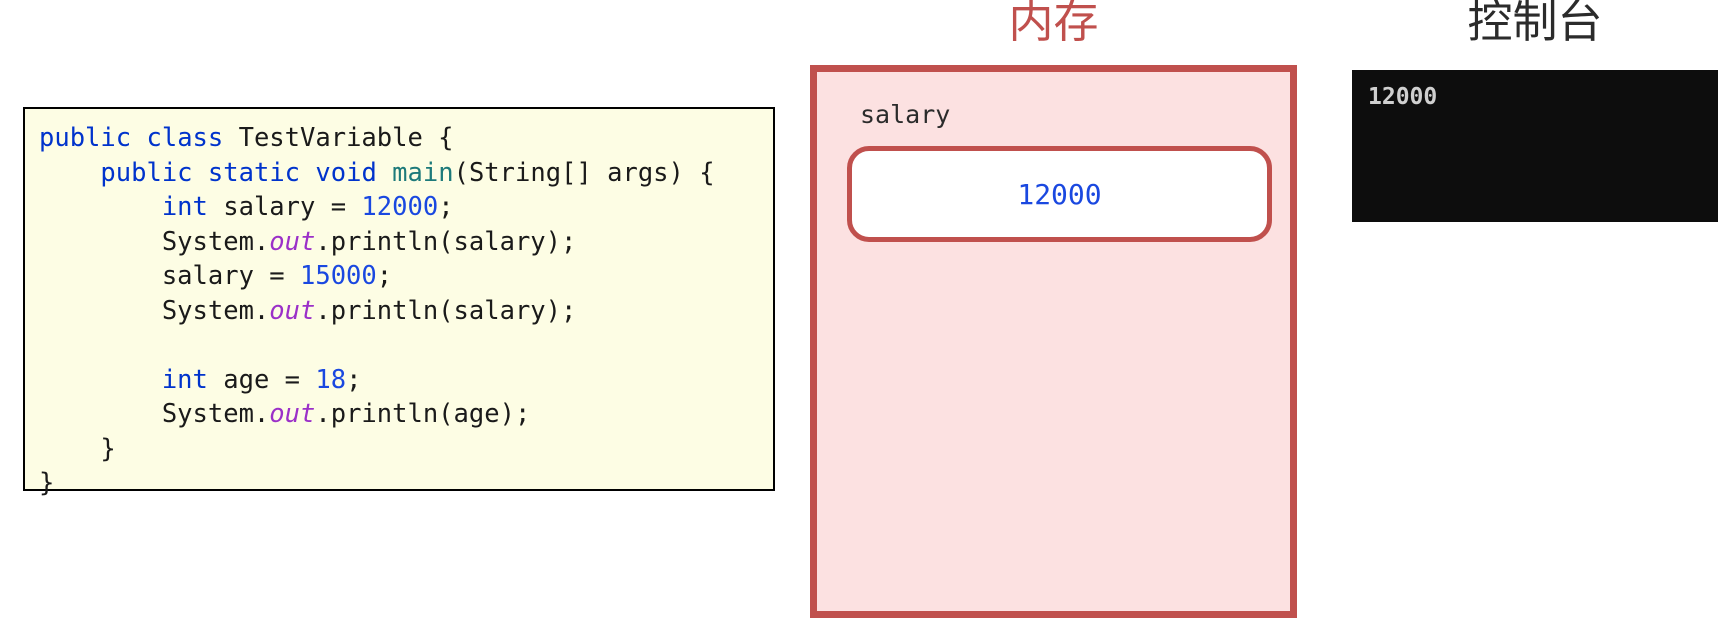 The width and height of the screenshot is (1733, 636). What do you see at coordinates (254, 172) in the screenshot?
I see `code-token: static` at bounding box center [254, 172].